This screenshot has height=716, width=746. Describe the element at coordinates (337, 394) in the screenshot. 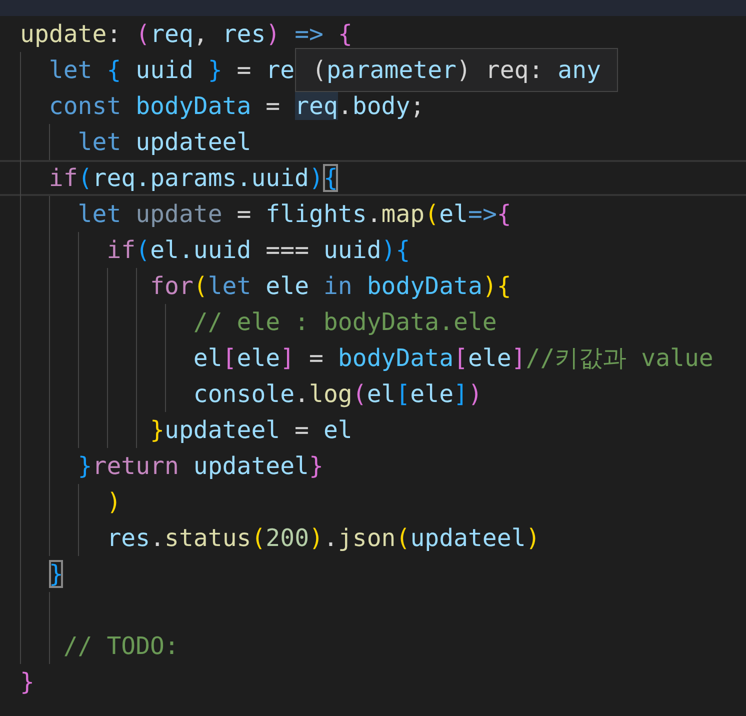

I see `code-line: console.log(el[ele])` at that location.